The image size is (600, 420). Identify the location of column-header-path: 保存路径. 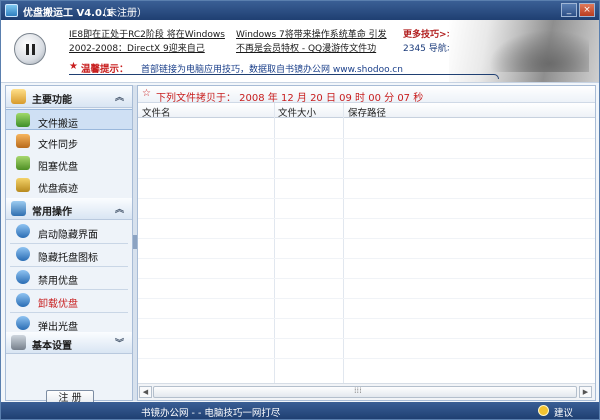
(367, 112).